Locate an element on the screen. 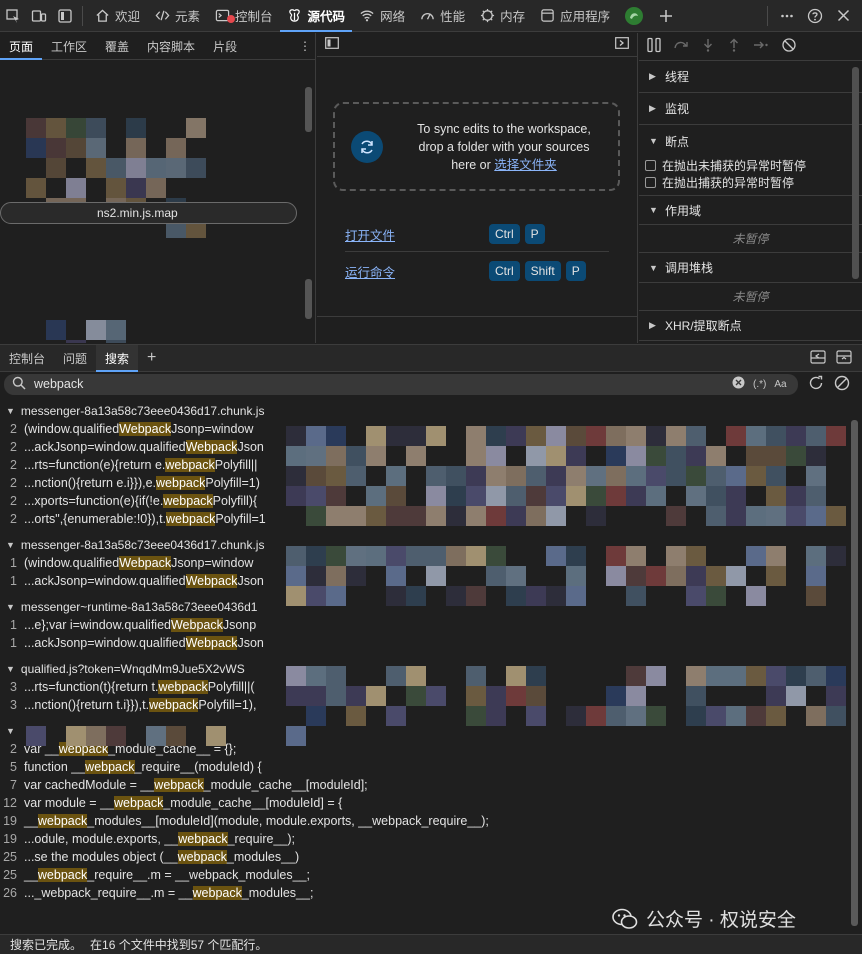 This screenshot has height=954, width=862. tab-console: 控制台 is located at coordinates (243, 16).